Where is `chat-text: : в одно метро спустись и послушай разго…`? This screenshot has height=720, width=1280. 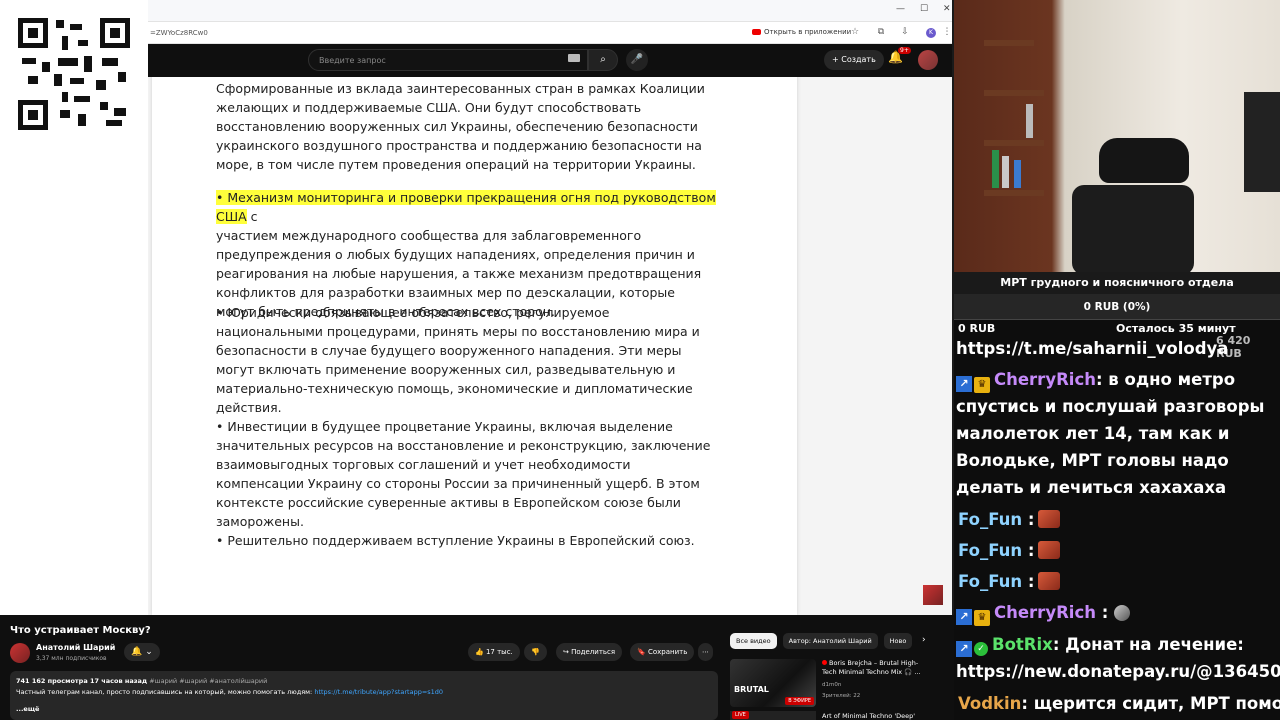 chat-text: : в одно метро спустись и послушай разго… is located at coordinates (1110, 433).